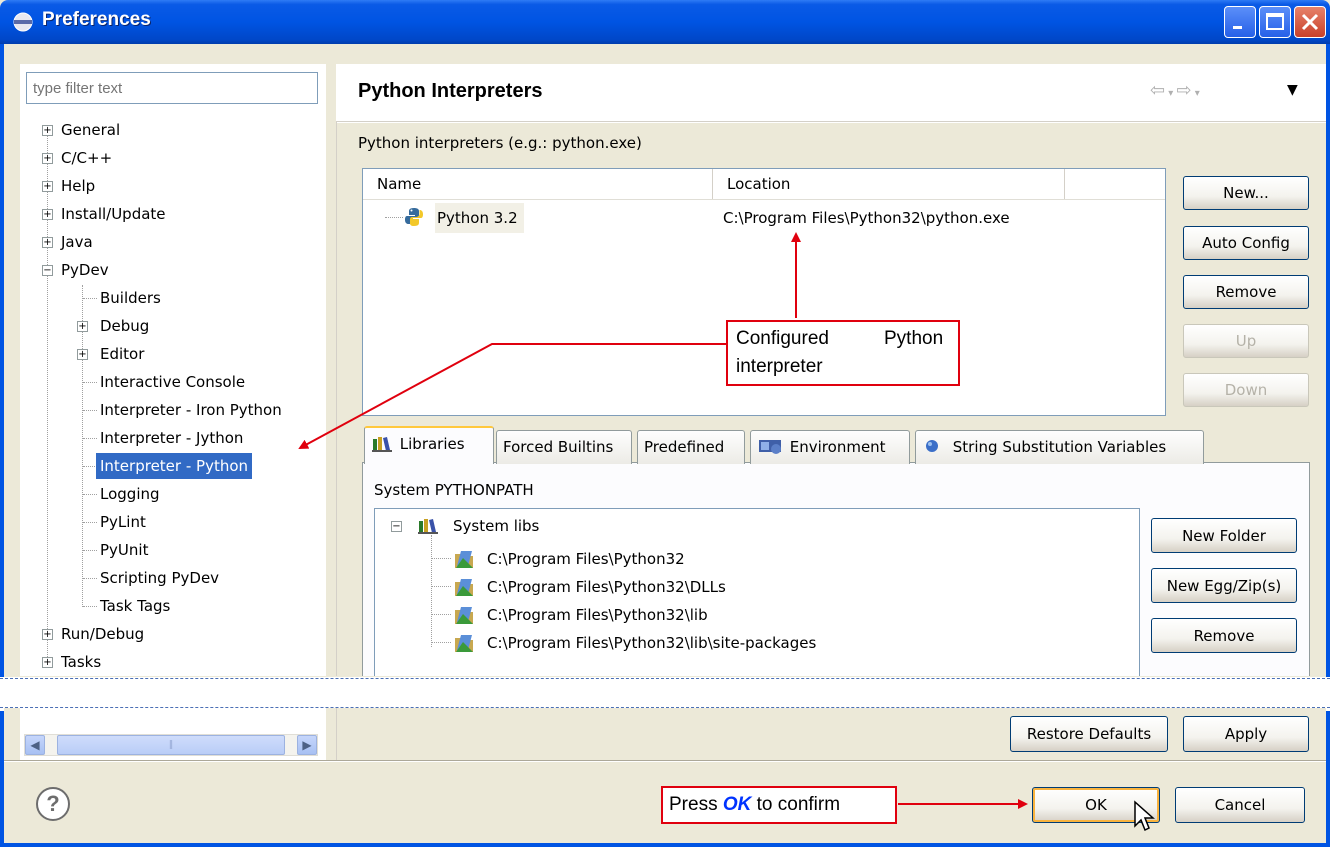 This screenshot has width=1330, height=847. I want to click on callout-text: interpreter, so click(779, 366).